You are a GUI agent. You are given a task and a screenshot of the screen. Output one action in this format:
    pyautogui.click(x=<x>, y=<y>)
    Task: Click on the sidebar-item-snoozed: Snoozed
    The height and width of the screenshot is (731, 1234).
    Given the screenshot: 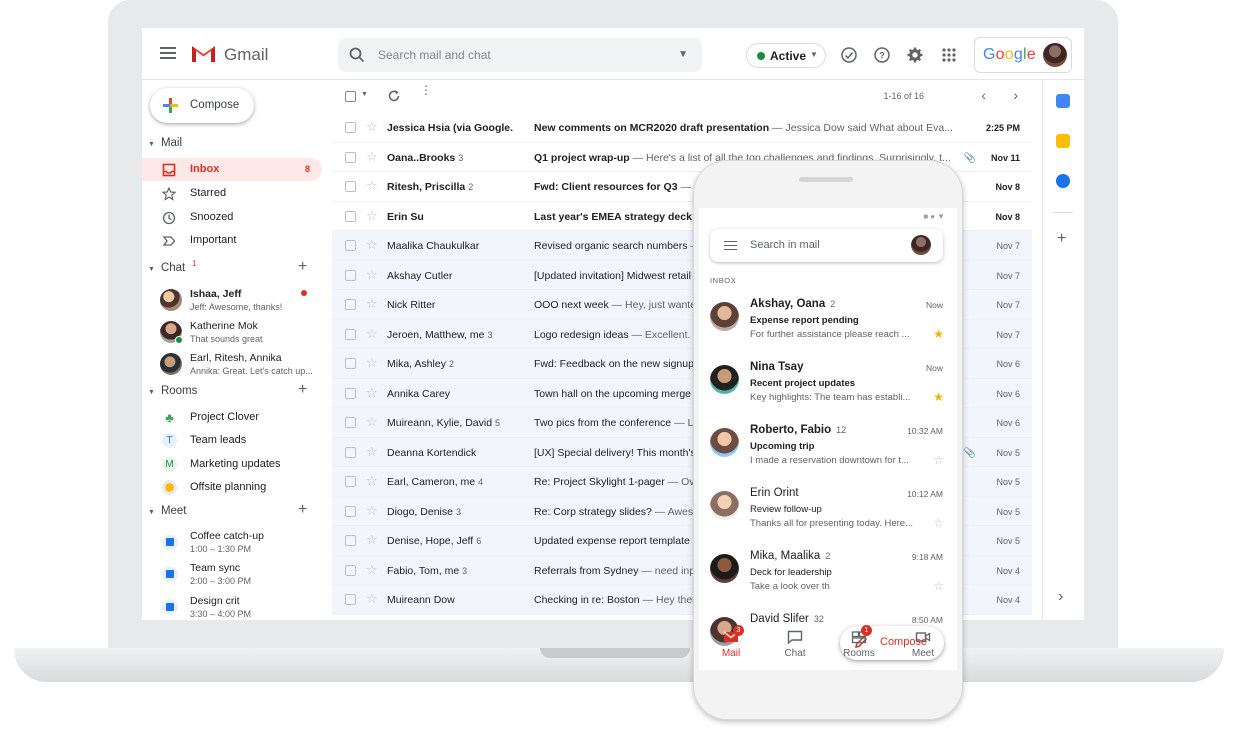 What is the action you would take?
    pyautogui.click(x=232, y=217)
    